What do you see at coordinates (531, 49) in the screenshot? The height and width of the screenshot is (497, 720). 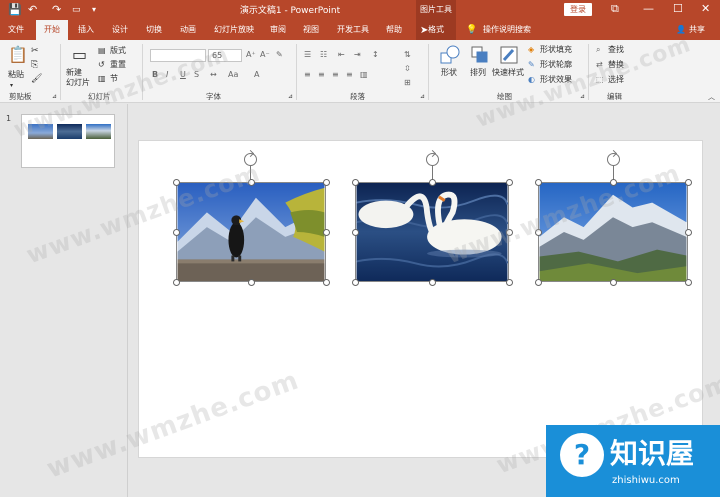 I see `fill-bucket-icon: ◈` at bounding box center [531, 49].